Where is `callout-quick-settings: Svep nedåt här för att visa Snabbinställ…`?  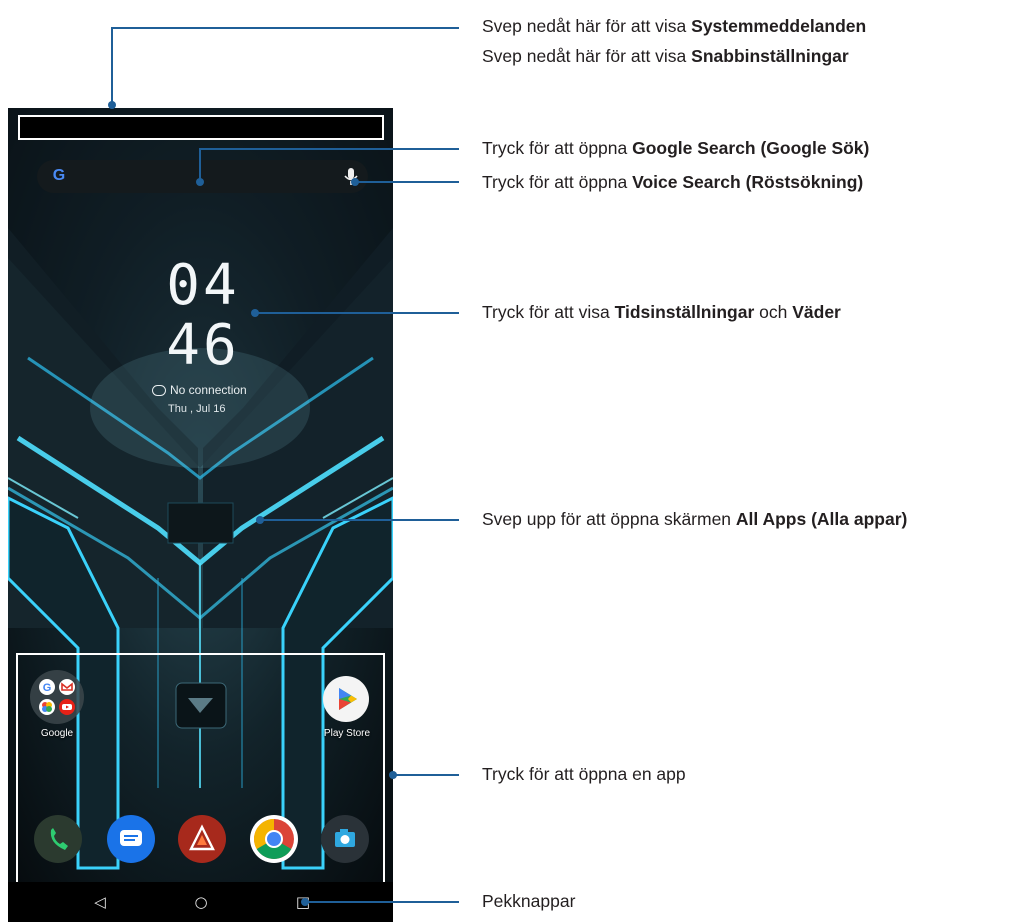
callout-quick-settings: Svep nedåt här för att visa Snabbinställ… is located at coordinates (665, 56).